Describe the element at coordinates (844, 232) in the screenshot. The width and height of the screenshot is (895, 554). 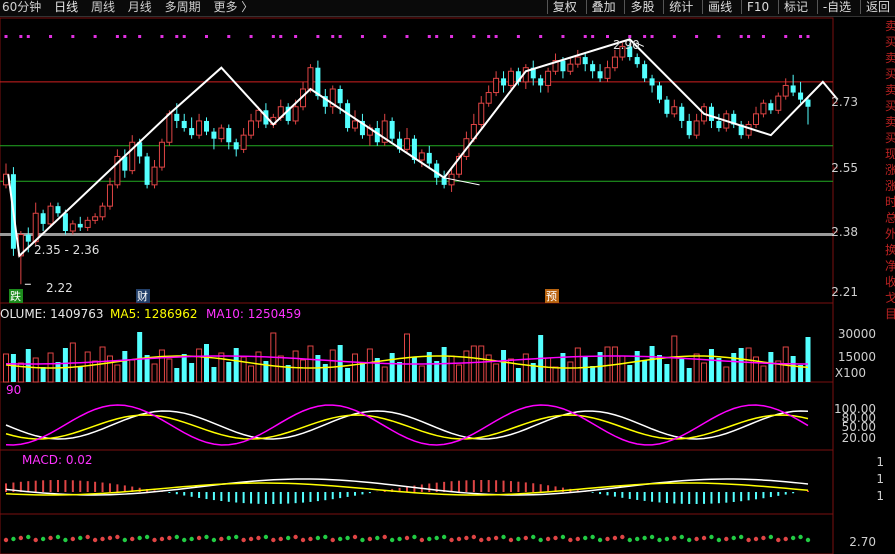
I see `price-tick-3: 2.38` at that location.